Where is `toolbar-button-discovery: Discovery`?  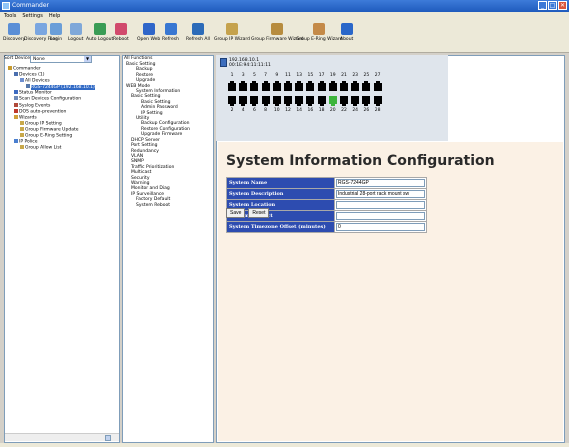 toolbar-button-discovery: Discovery is located at coordinates (14, 32).